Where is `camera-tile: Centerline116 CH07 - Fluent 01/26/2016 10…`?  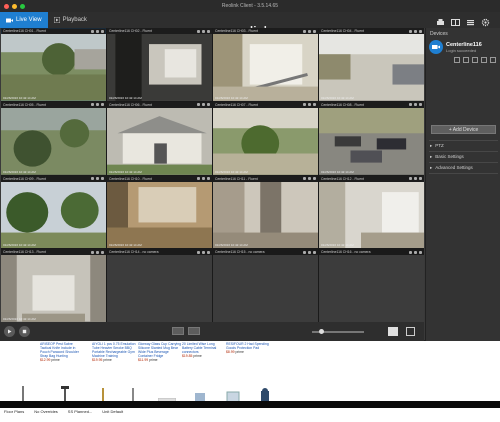 camera-tile: Centerline116 CH07 - Fluent 01/26/2016 10… is located at coordinates (265, 138).